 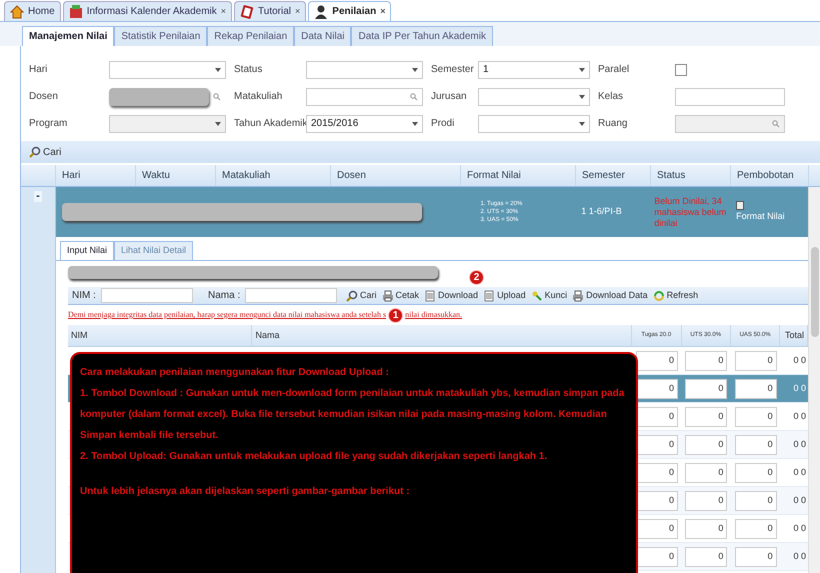 What do you see at coordinates (504, 295) in the screenshot?
I see `toolbar-button: Upload` at bounding box center [504, 295].